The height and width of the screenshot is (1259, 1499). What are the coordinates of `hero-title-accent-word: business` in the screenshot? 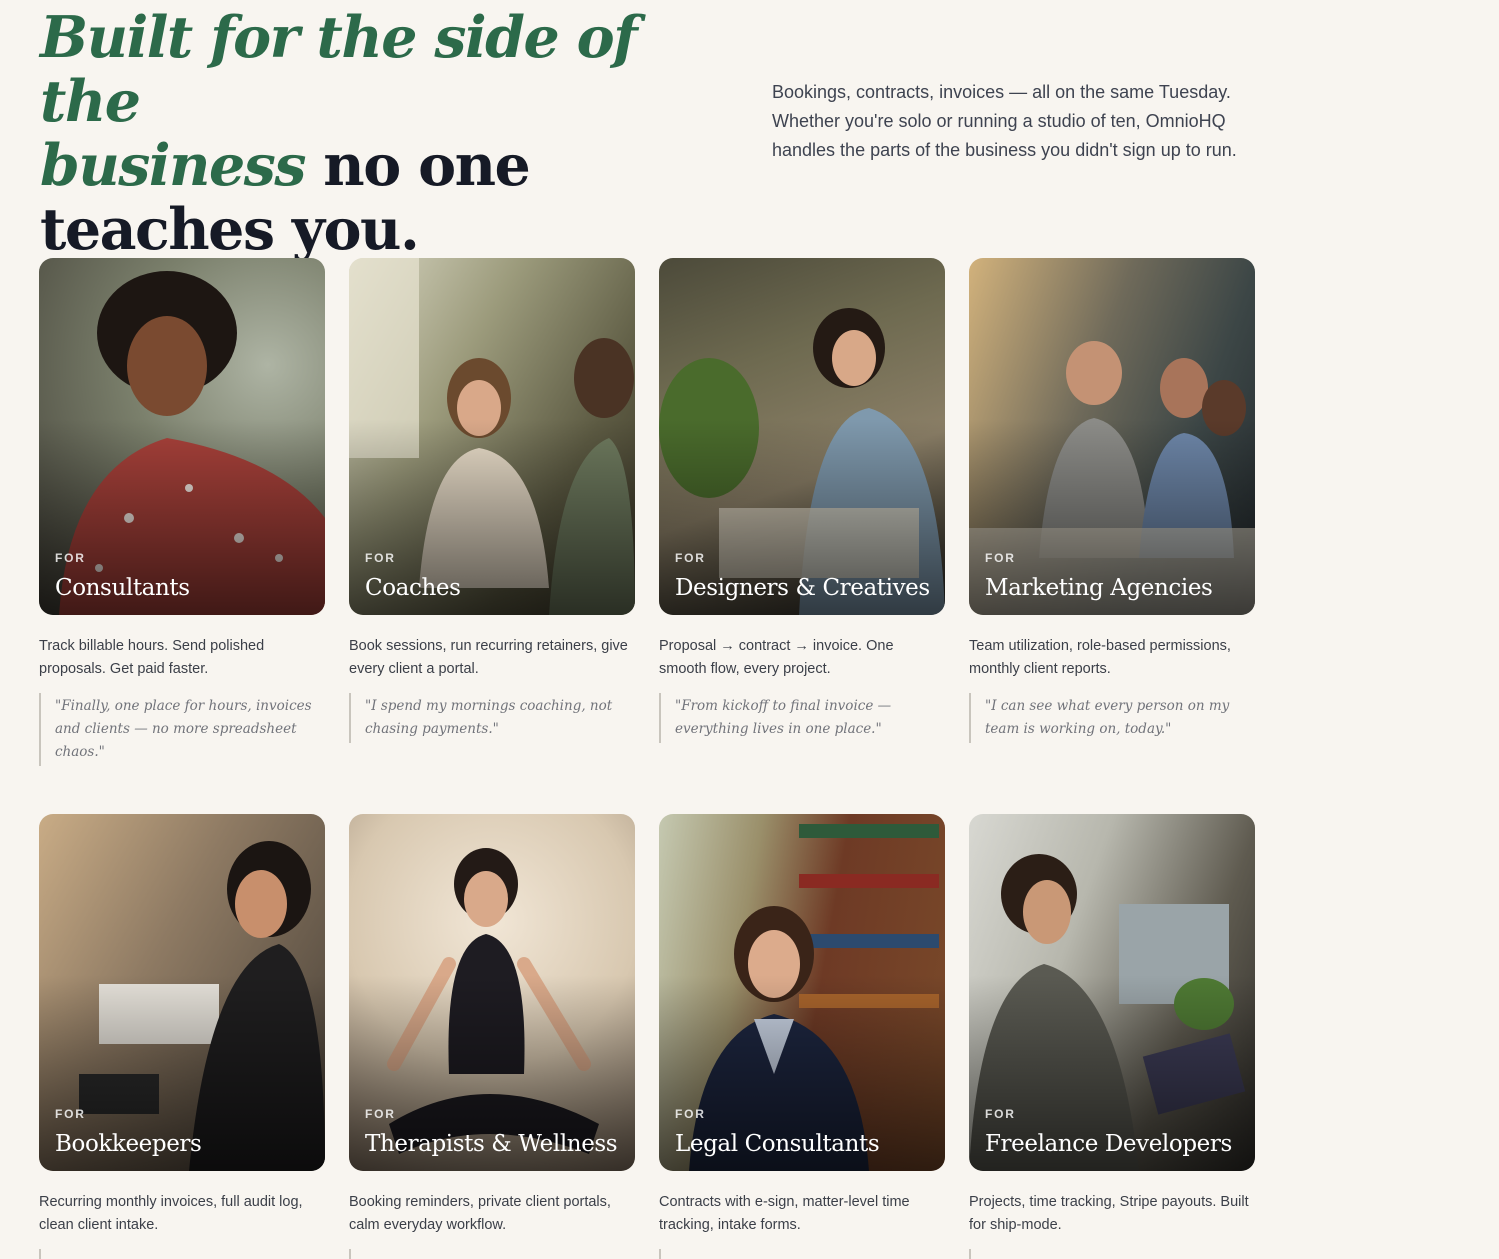 It's located at (173, 165).